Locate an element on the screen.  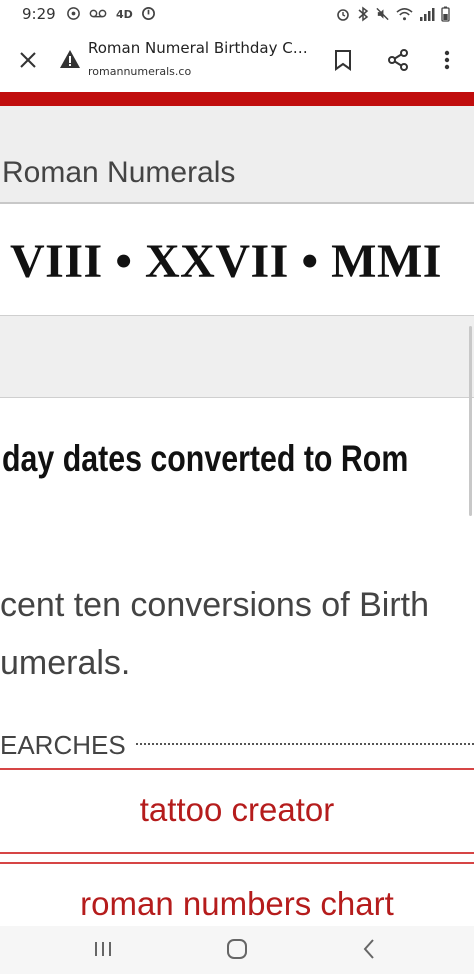
numeral-result: VIII • XXVII • MMI is located at coordinates (237, 261).